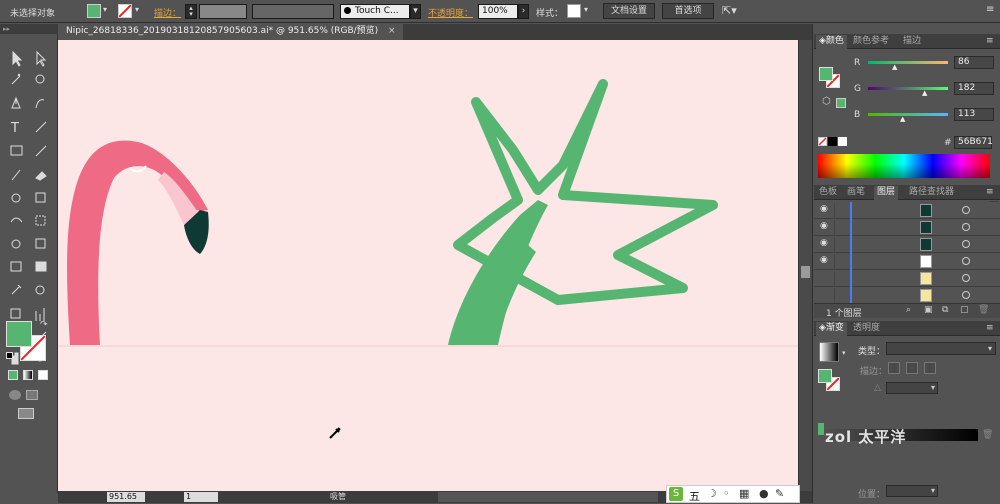  I want to click on gradient-trash-icon: 🗑, so click(987, 435).